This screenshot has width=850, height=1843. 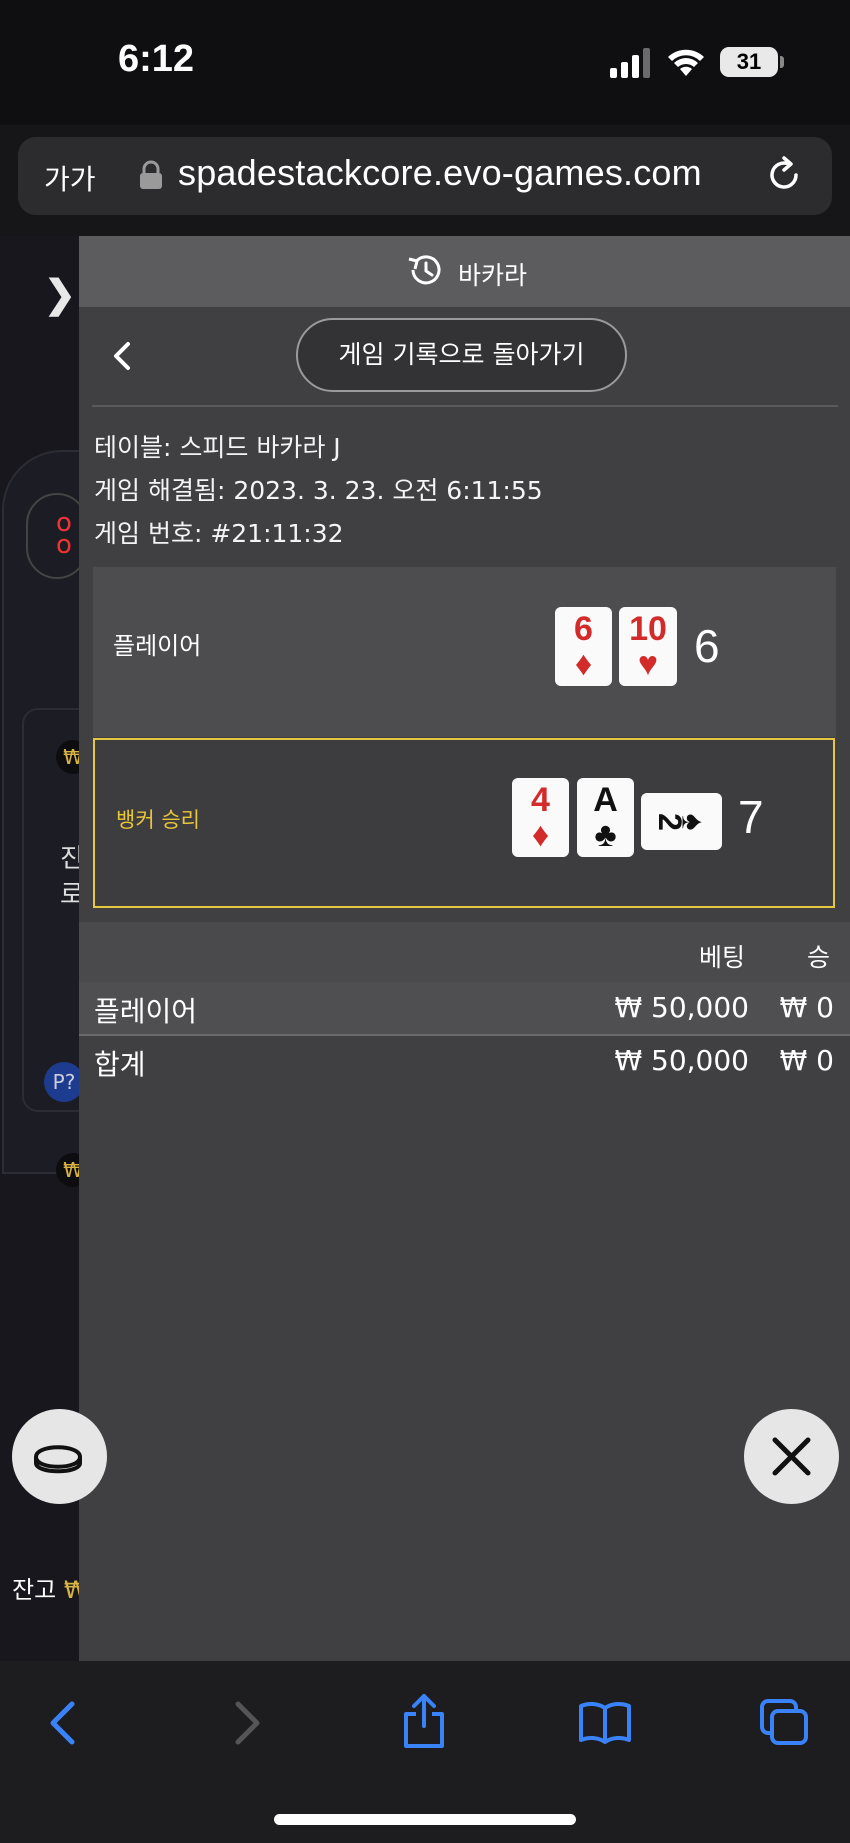 I want to click on banker-win-label: 뱅커 승리, so click(x=158, y=820).